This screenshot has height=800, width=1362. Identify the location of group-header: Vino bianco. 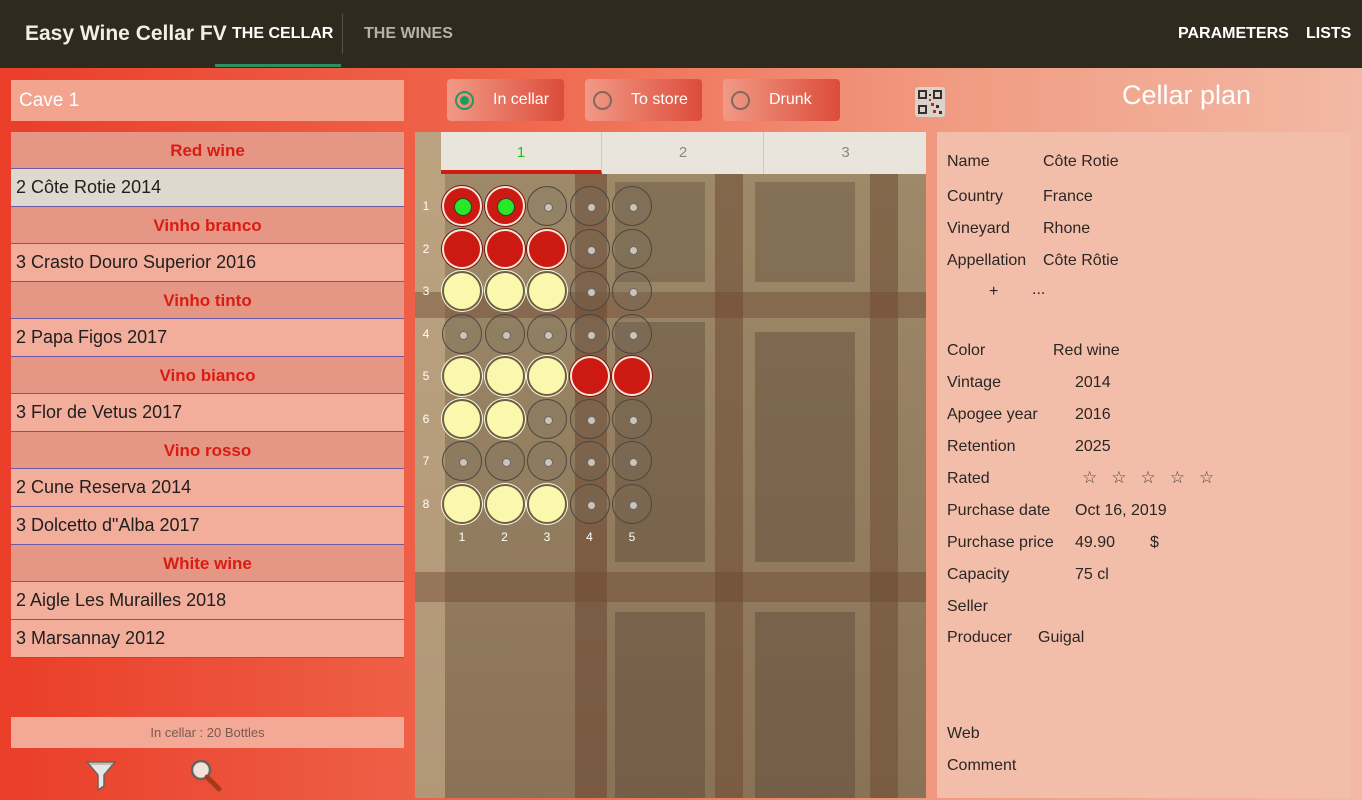
(207, 375).